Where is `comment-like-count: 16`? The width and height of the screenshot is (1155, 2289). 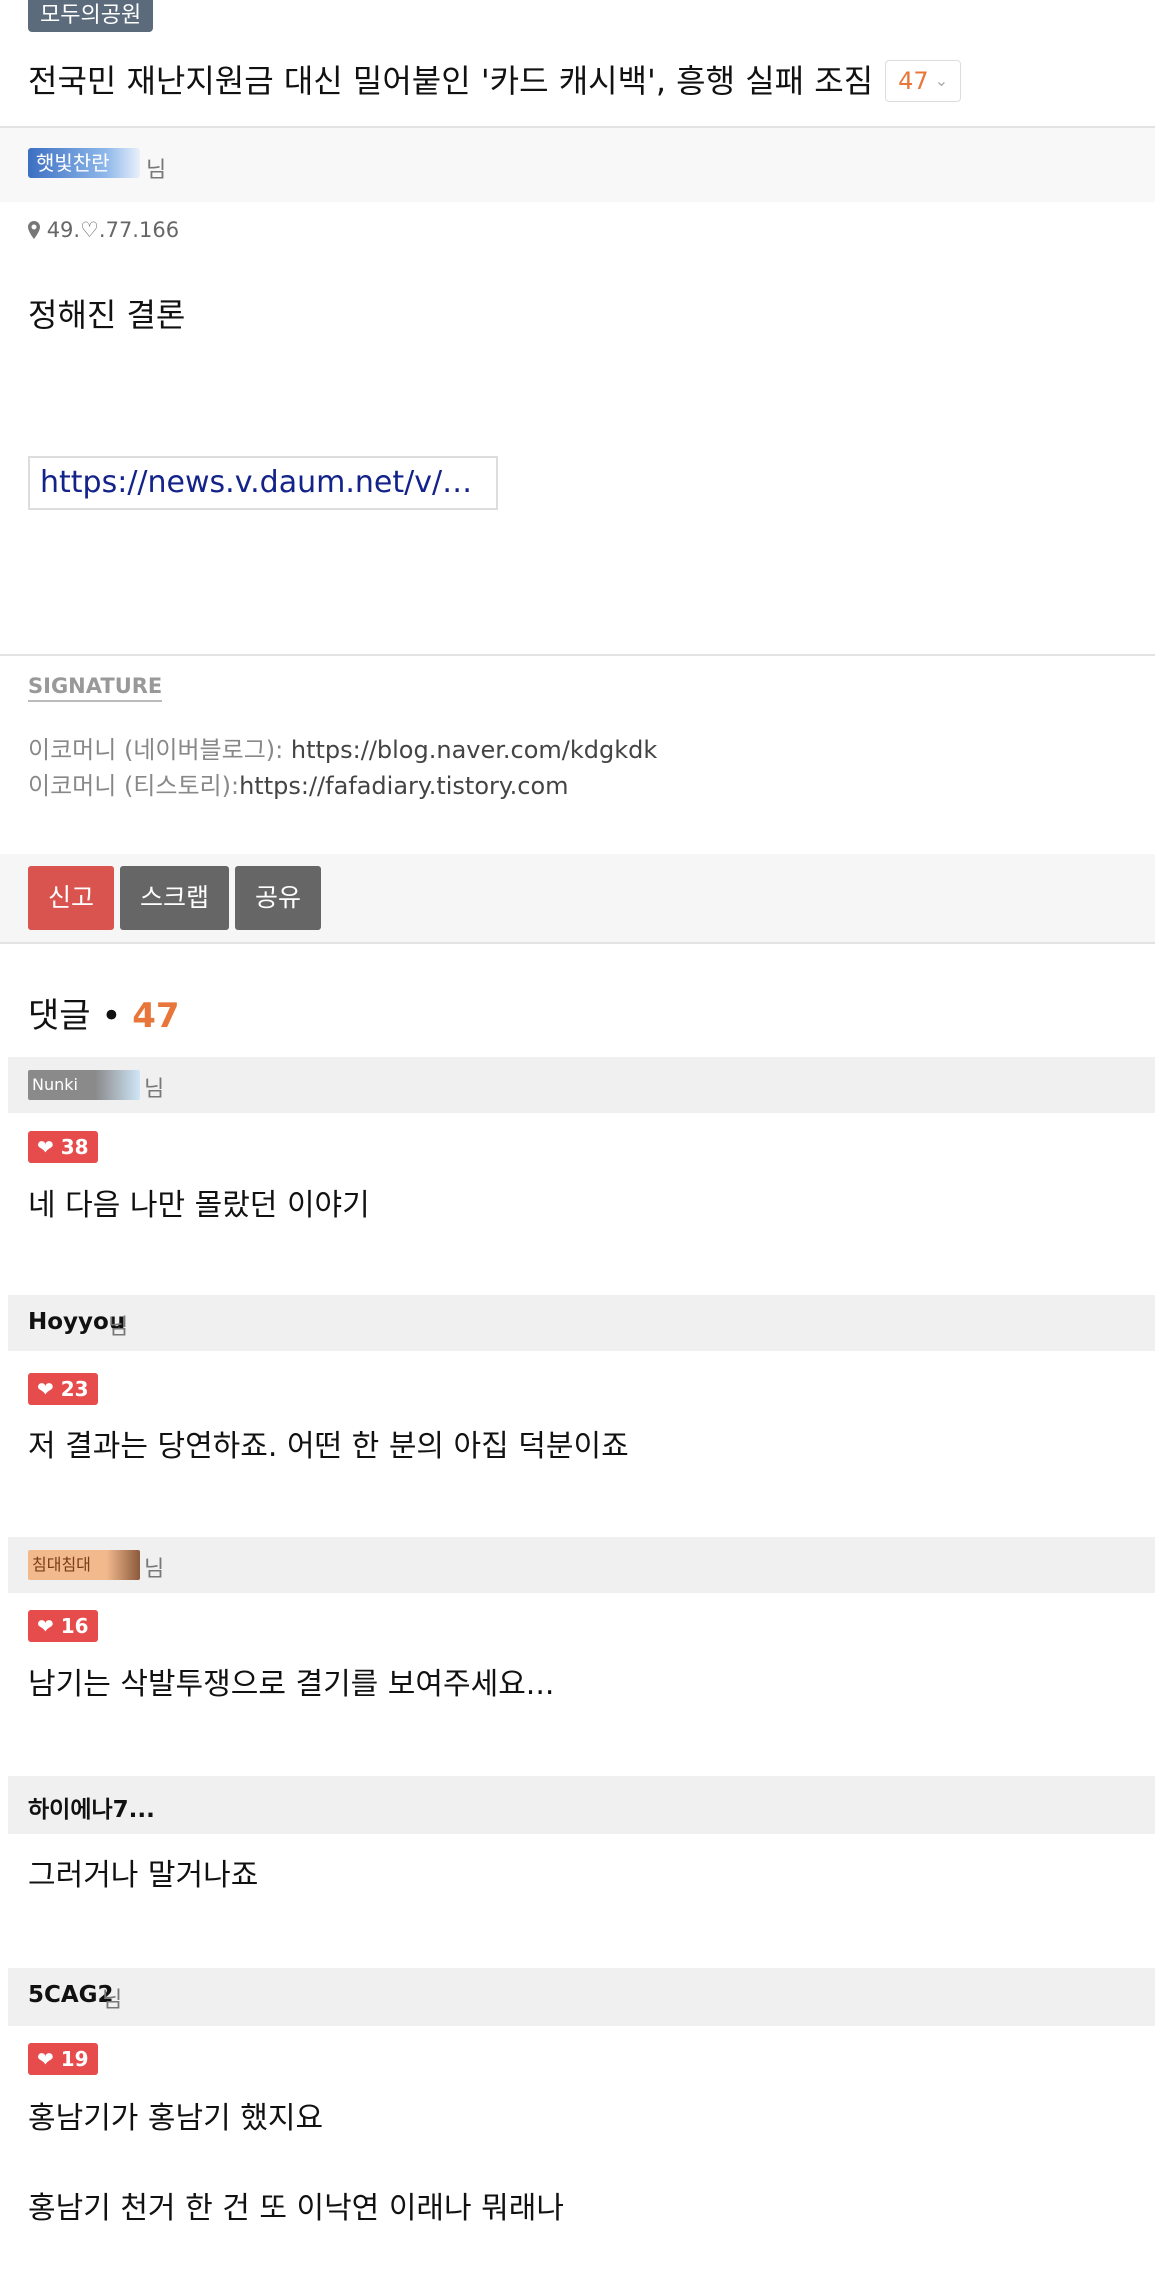
comment-like-count: 16 is located at coordinates (74, 1626).